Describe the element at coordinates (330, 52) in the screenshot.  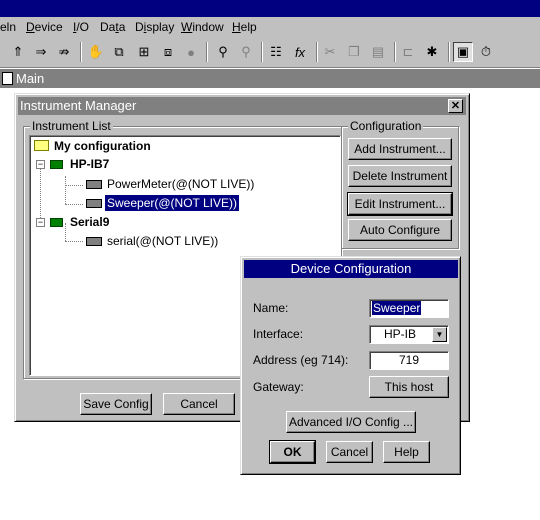
I see `cut-icon: ✂` at that location.